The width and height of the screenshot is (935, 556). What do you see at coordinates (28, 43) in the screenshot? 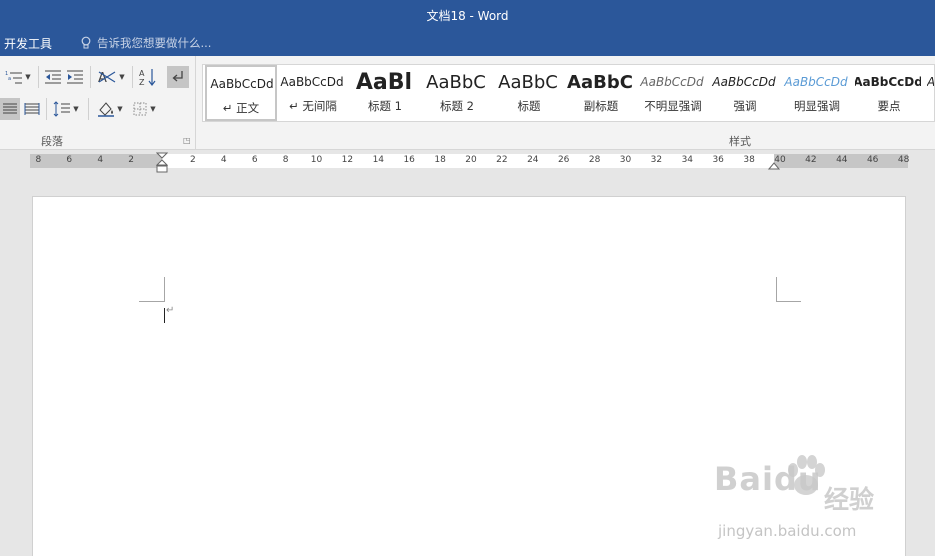
I see `tab-developer: 开发工具` at bounding box center [28, 43].